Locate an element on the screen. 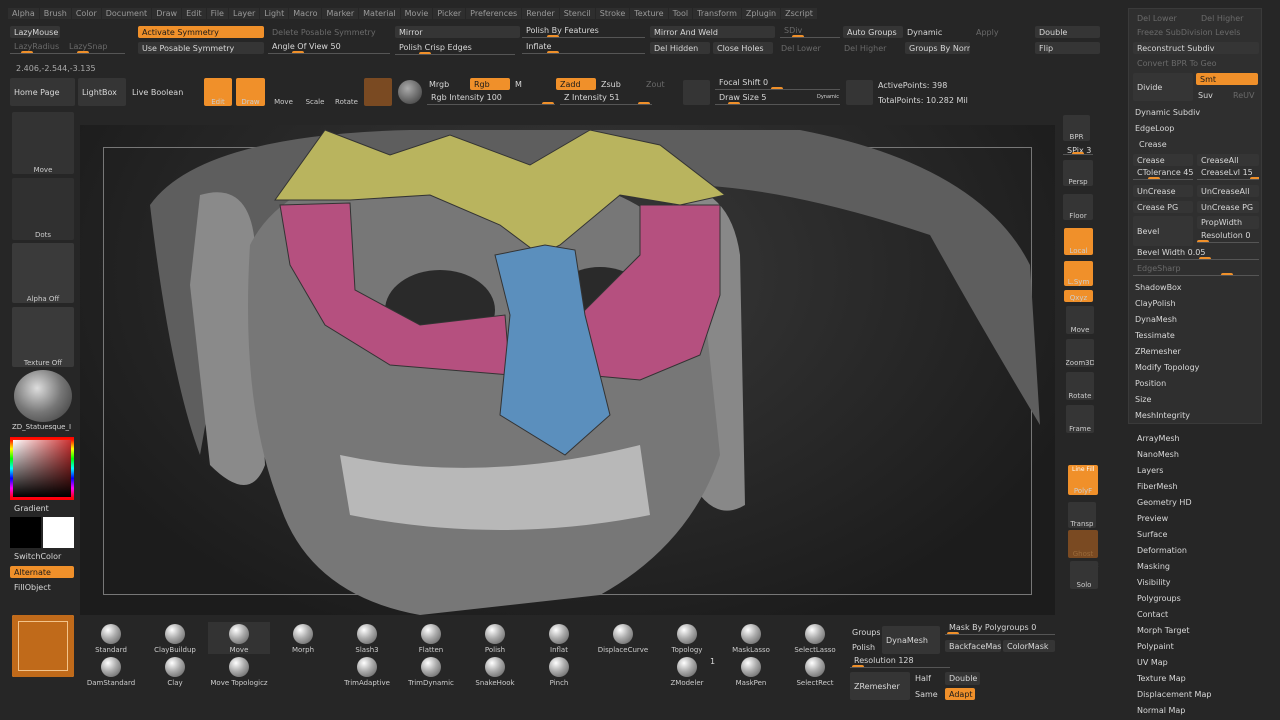 Image resolution: width=1280 pixels, height=720 pixels. geometry-subpalette-zremesher: ZRemesher is located at coordinates (1196, 351).